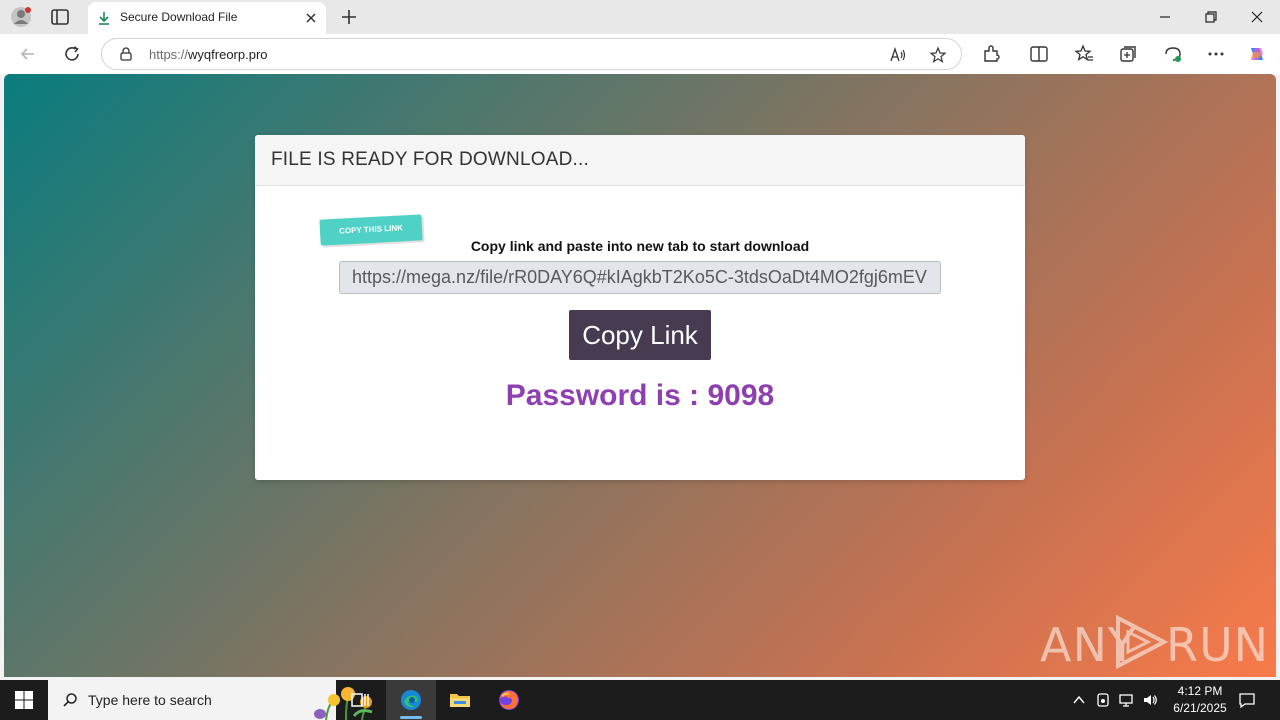 The height and width of the screenshot is (720, 1280). I want to click on split-screen-icon, so click(1039, 54).